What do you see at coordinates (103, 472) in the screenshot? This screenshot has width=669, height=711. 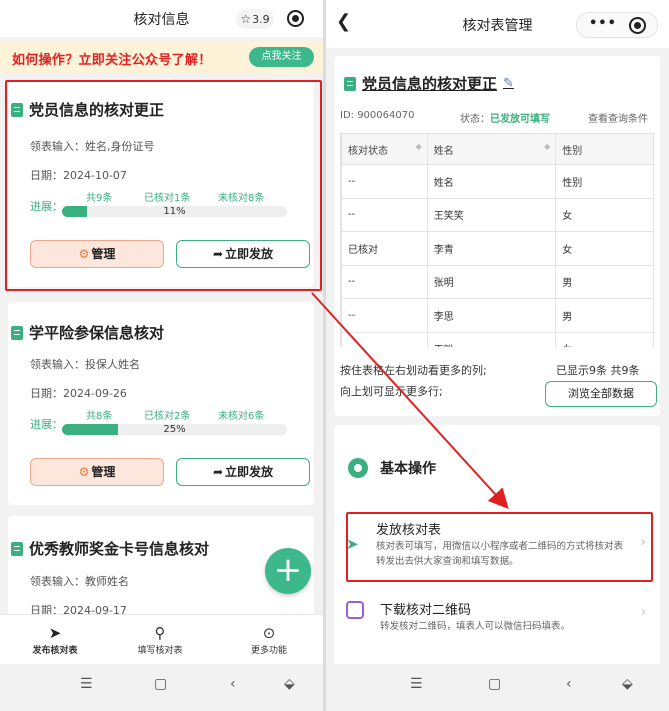 I see `manage-label: 管理` at bounding box center [103, 472].